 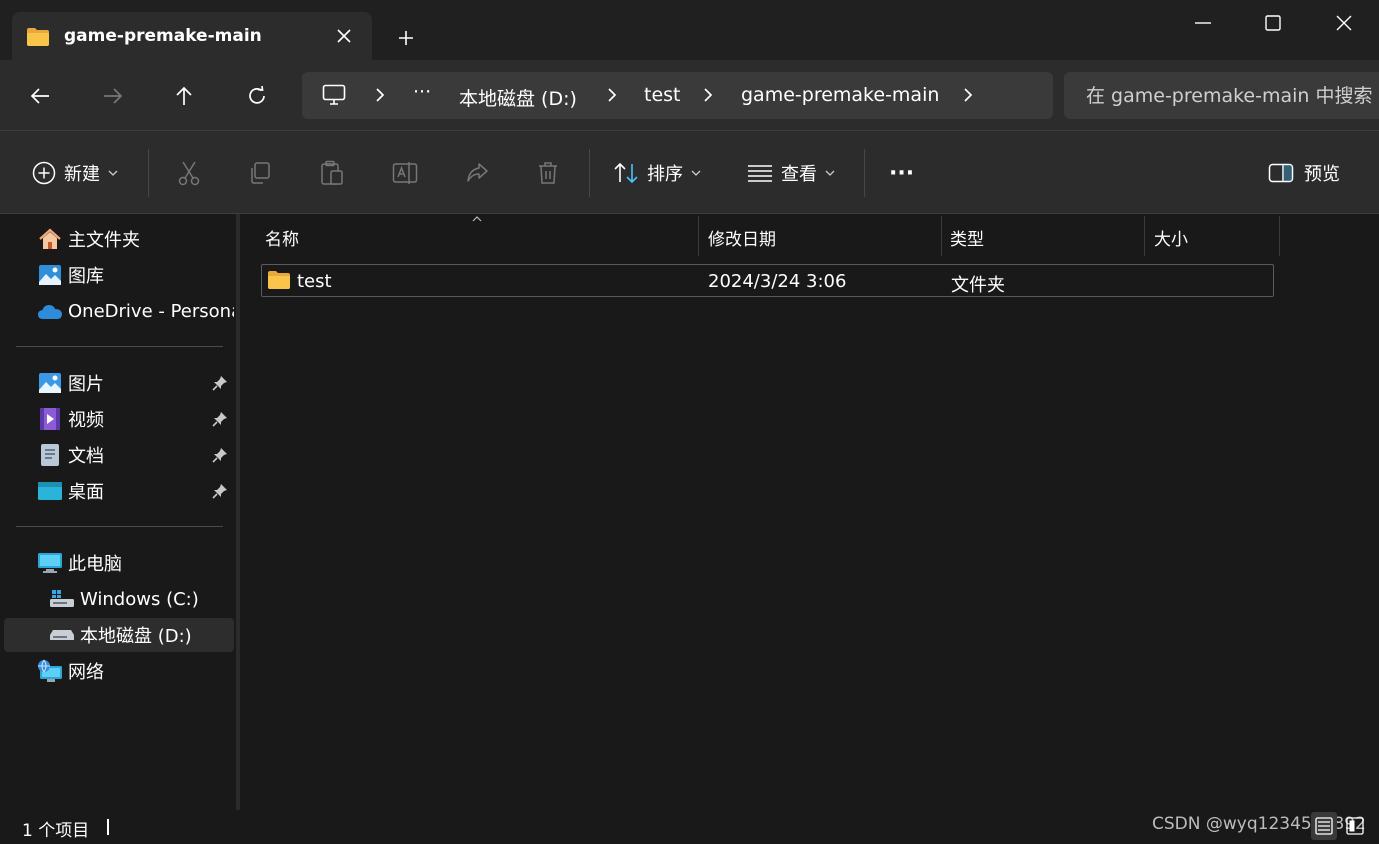 What do you see at coordinates (56, 831) in the screenshot?
I see `item-count: 1 个项目` at bounding box center [56, 831].